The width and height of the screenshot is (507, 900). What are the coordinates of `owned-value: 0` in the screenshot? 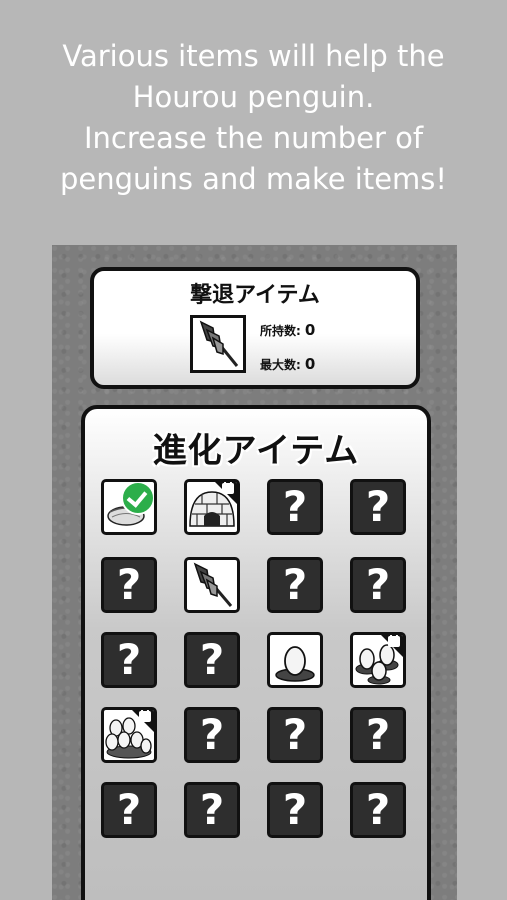 It's located at (310, 330).